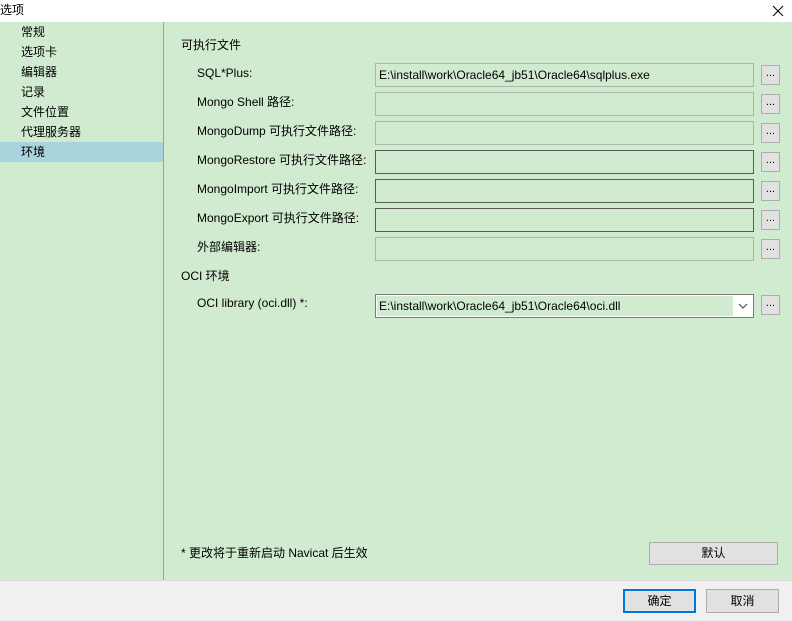 Image resolution: width=792 pixels, height=621 pixels. What do you see at coordinates (742, 601) in the screenshot?
I see `cancel-button: 取消` at bounding box center [742, 601].